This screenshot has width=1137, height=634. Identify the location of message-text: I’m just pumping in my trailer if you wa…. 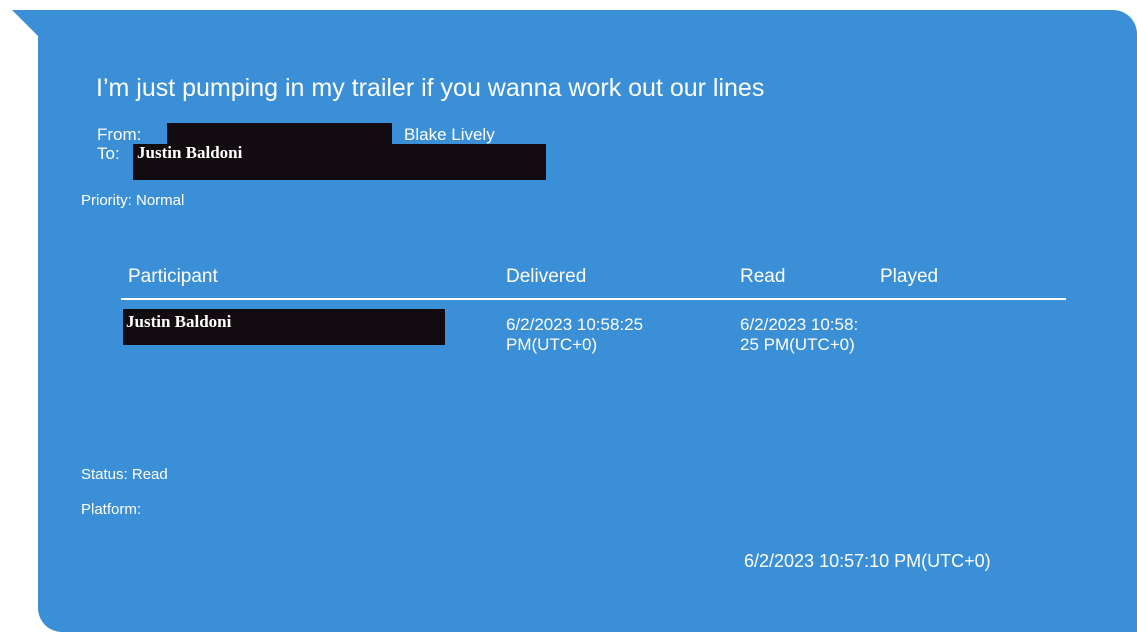
(430, 88).